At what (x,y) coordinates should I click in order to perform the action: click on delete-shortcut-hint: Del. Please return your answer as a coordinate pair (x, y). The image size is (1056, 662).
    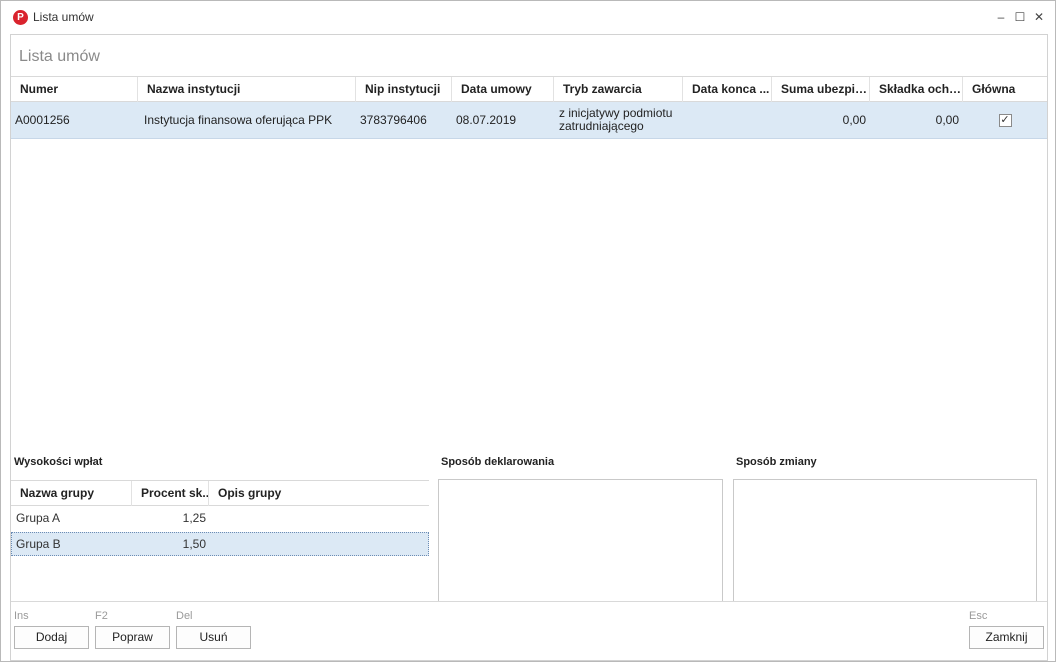
    Looking at the image, I should click on (184, 616).